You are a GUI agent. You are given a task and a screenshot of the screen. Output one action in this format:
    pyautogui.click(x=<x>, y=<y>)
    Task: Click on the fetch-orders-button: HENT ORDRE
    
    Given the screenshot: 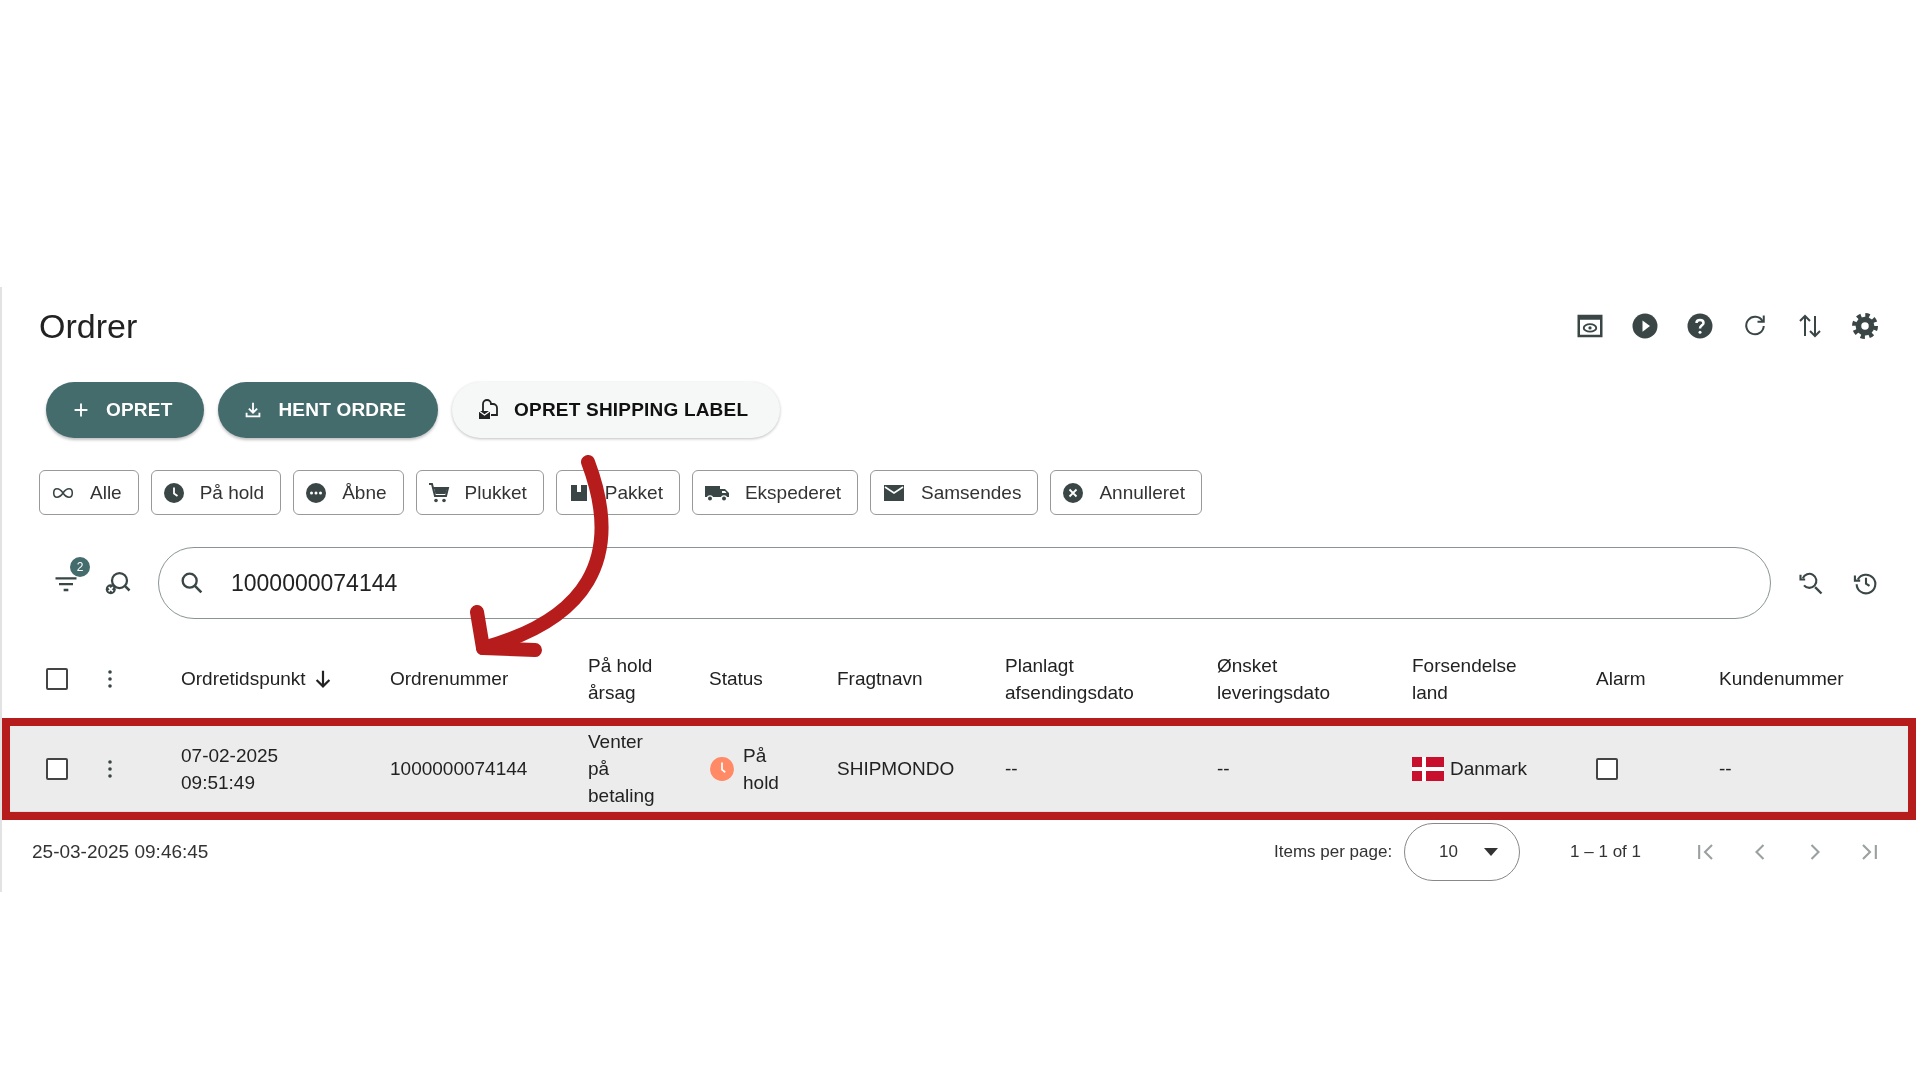 What is the action you would take?
    pyautogui.click(x=328, y=410)
    